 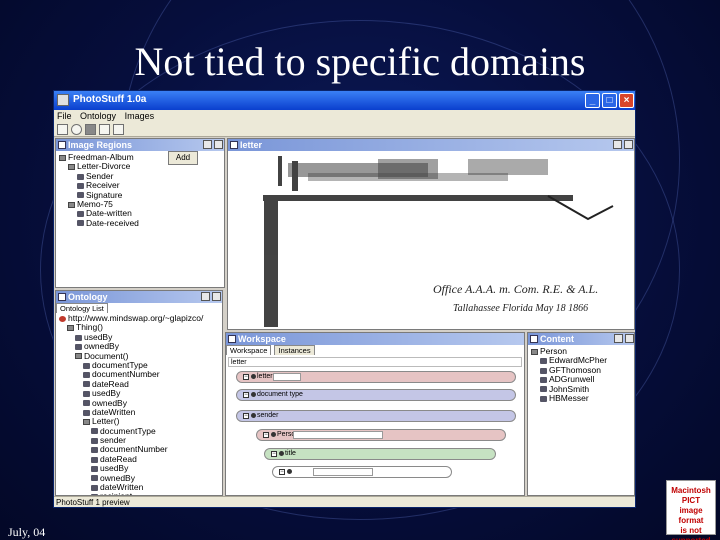 What do you see at coordinates (131, 327) in the screenshot?
I see `tree-item: Thing()` at bounding box center [131, 327].